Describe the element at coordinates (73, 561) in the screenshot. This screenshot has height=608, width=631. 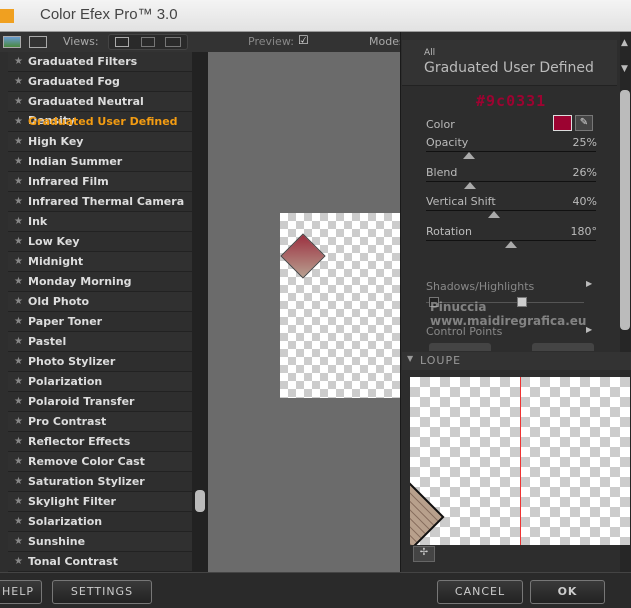
I see `filter-item-label: Tonal Contrast` at that location.